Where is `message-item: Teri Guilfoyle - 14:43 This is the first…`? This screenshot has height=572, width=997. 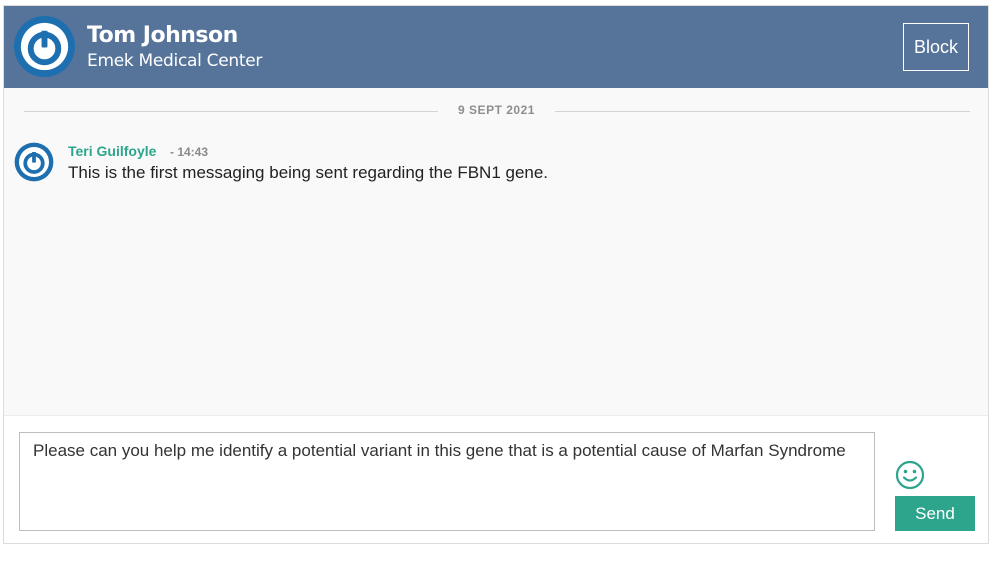 message-item: Teri Guilfoyle - 14:43 This is the first… is located at coordinates (496, 169).